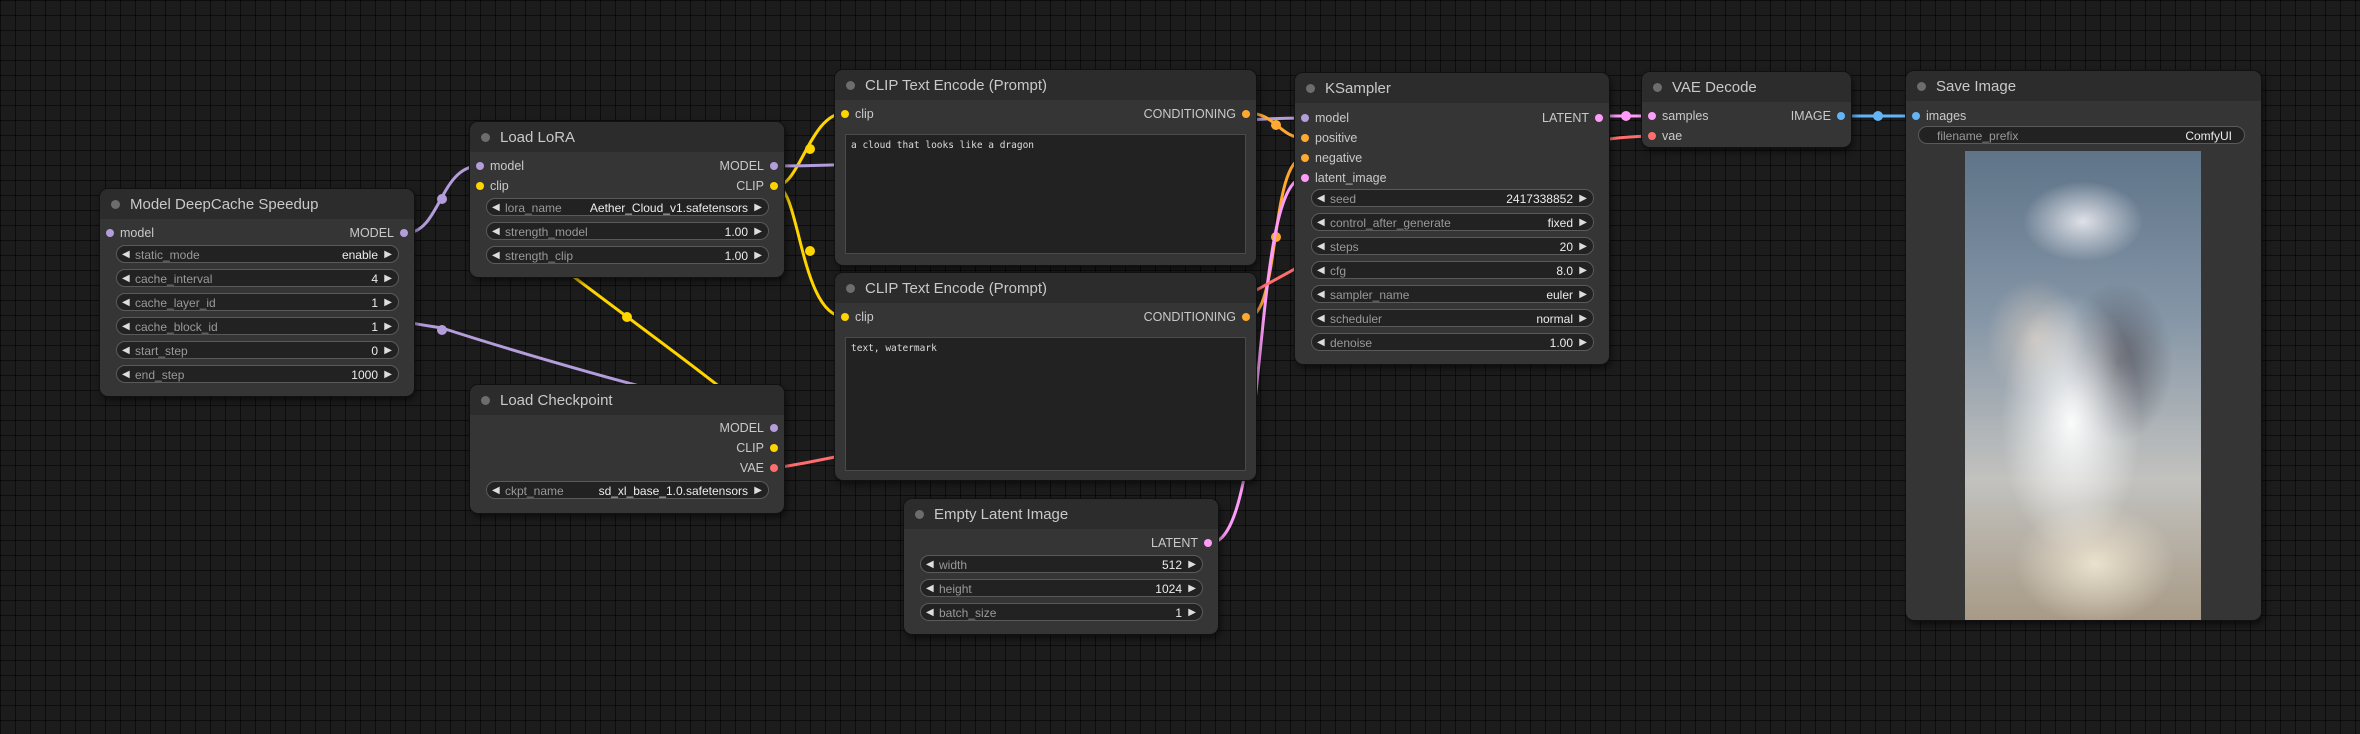 This screenshot has height=734, width=2360. I want to click on generated-image-preview, so click(2083, 385).